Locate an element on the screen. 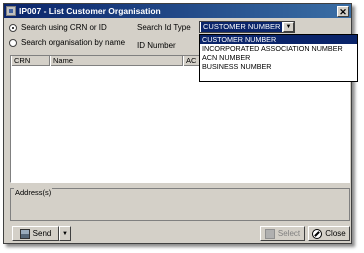 The height and width of the screenshot is (253, 364). send-button: Send is located at coordinates (35, 233).